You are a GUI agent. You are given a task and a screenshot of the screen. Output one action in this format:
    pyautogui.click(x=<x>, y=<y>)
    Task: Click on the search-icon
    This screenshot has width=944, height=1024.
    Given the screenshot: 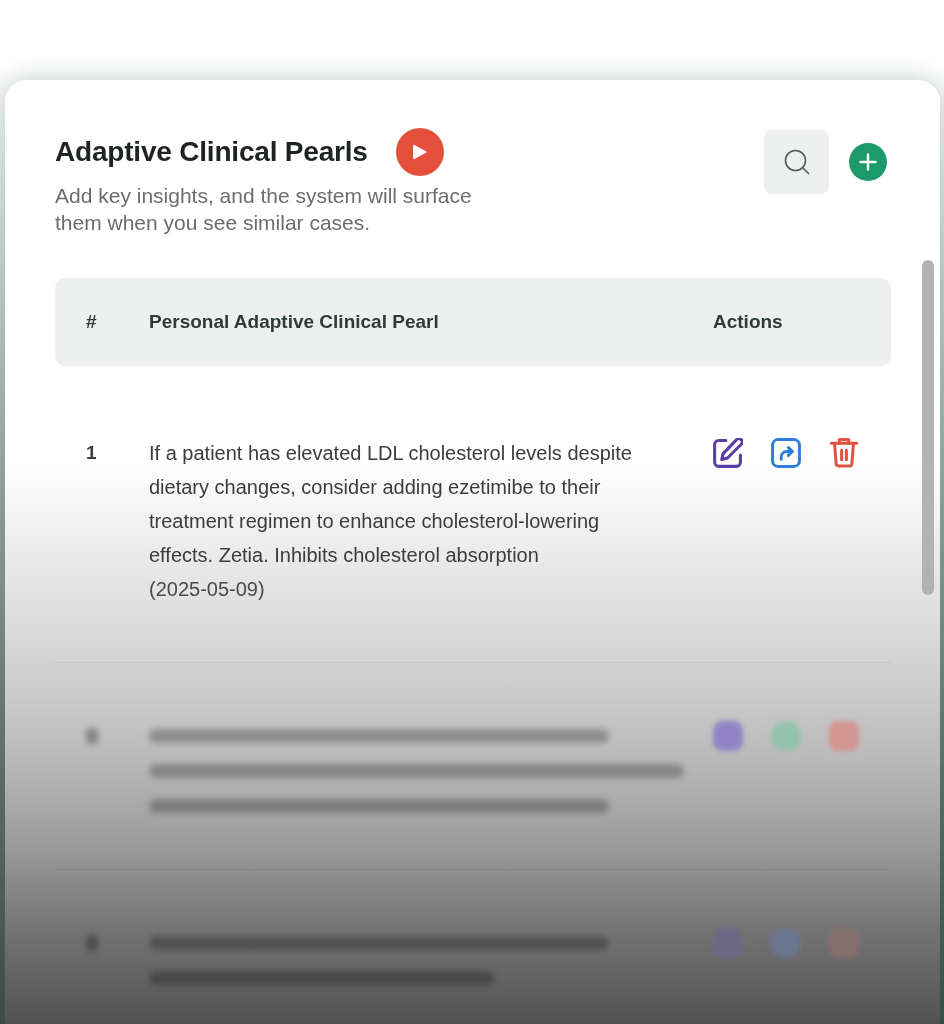 What is the action you would take?
    pyautogui.click(x=796, y=162)
    